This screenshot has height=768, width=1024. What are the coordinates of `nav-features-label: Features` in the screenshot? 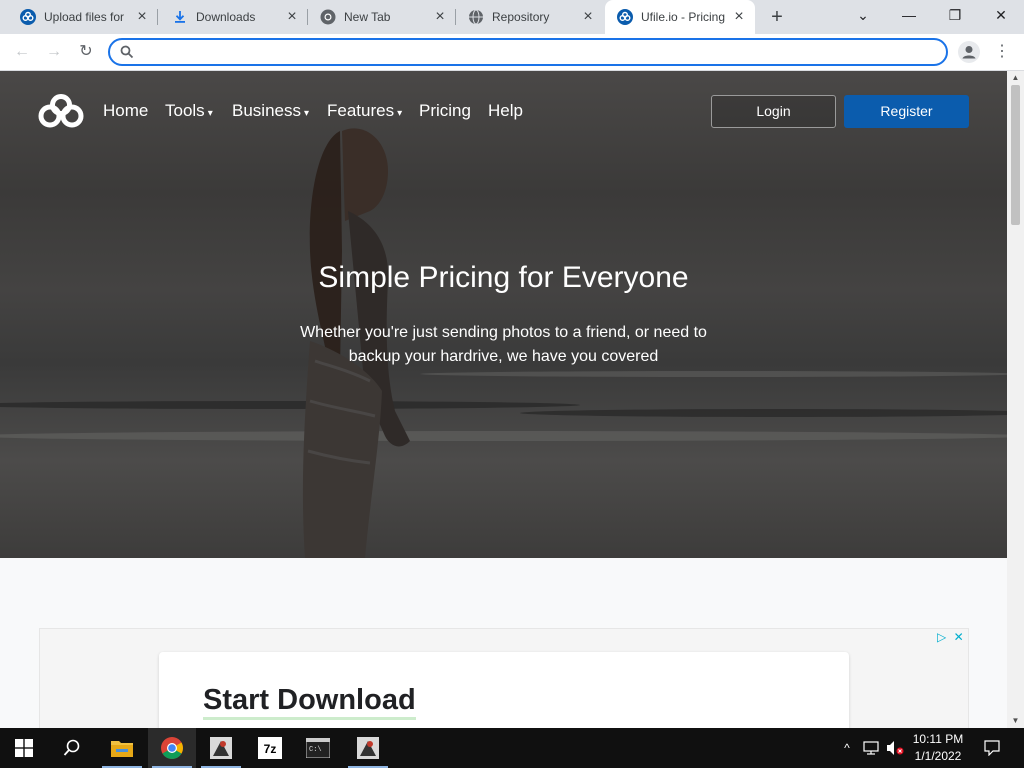 It's located at (361, 110).